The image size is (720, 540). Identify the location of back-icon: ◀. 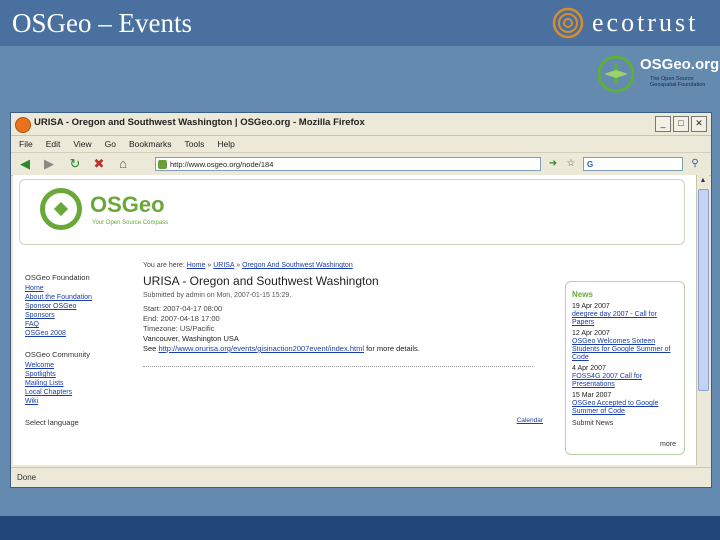
(25, 164).